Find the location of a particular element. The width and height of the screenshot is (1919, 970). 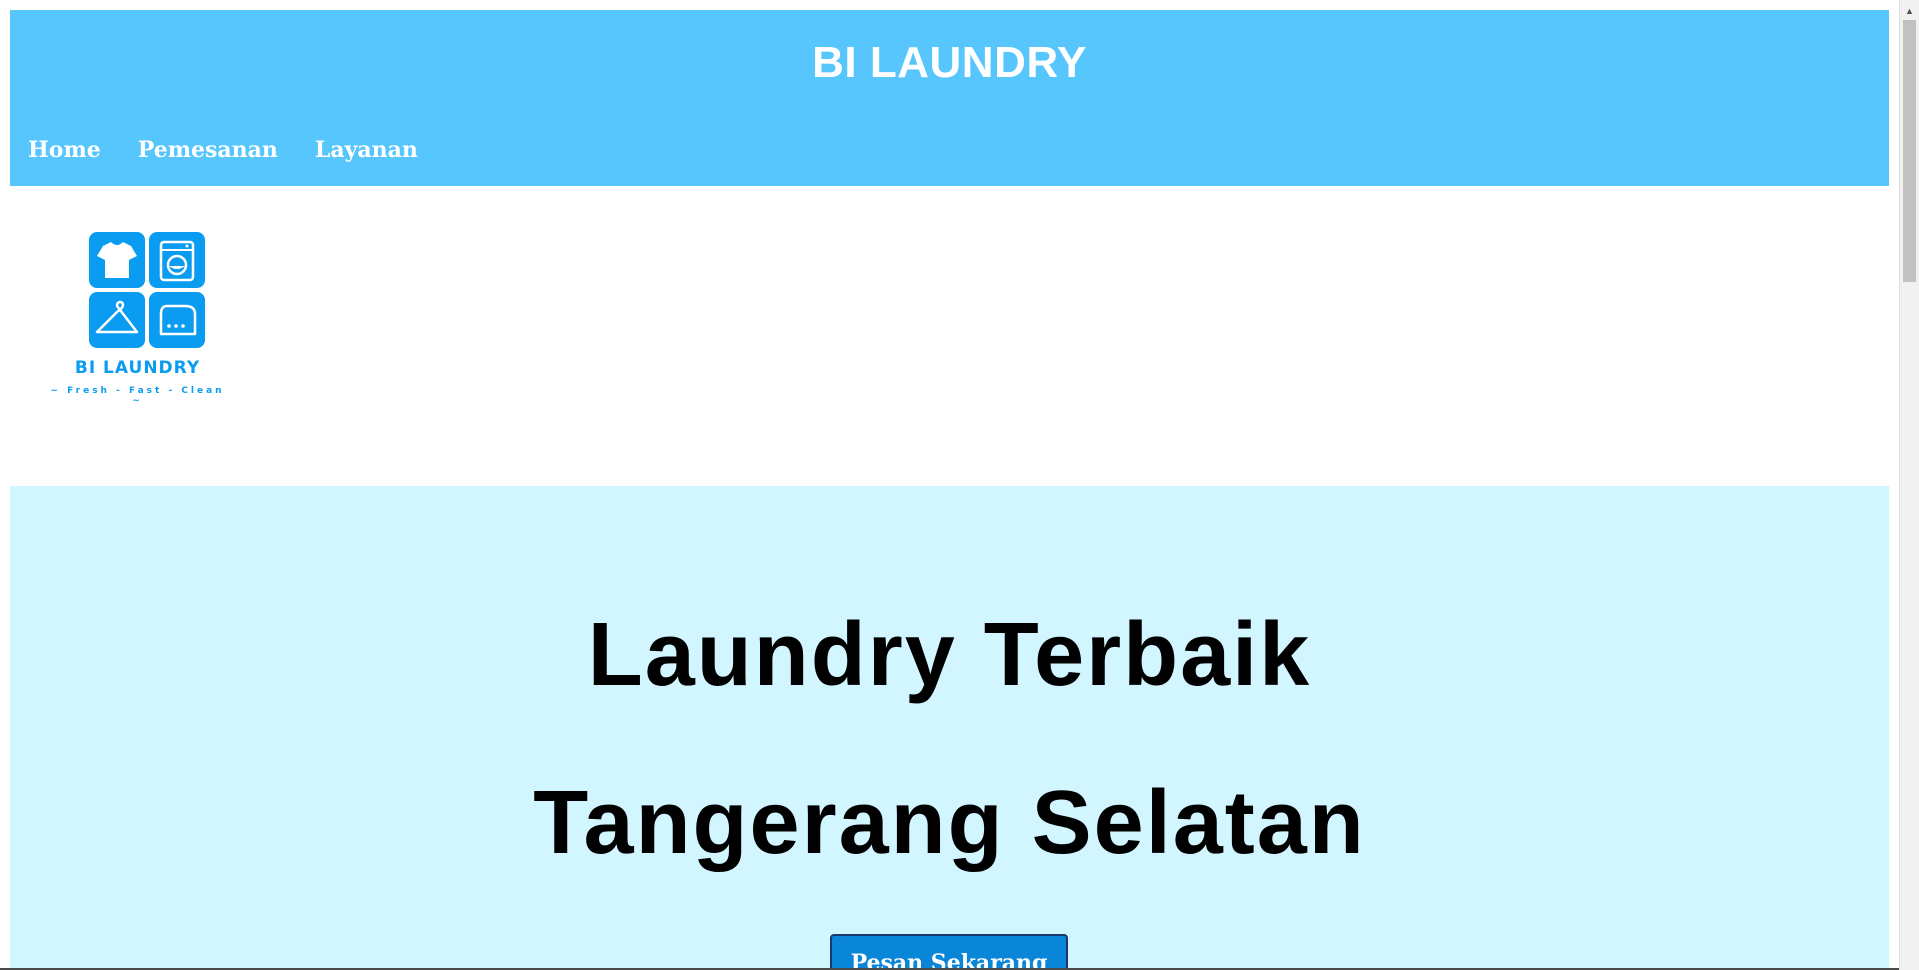

tshirt-icon is located at coordinates (117, 260).